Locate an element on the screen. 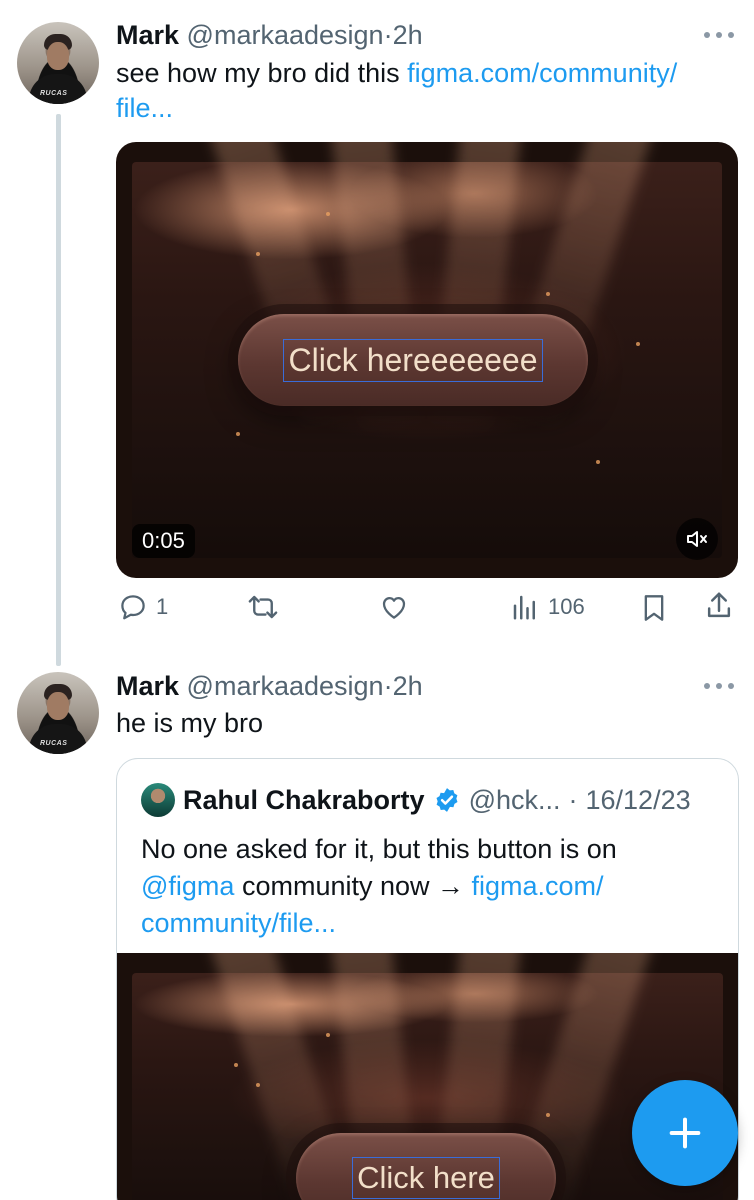 Image resolution: width=754 pixels, height=1200 pixels. bookmark-icon is located at coordinates (654, 608).